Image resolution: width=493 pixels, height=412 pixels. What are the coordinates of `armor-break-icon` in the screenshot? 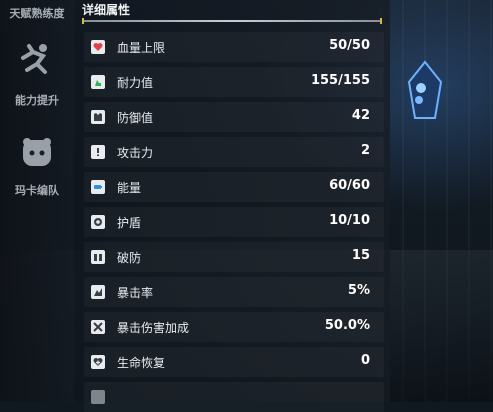 It's located at (98, 257).